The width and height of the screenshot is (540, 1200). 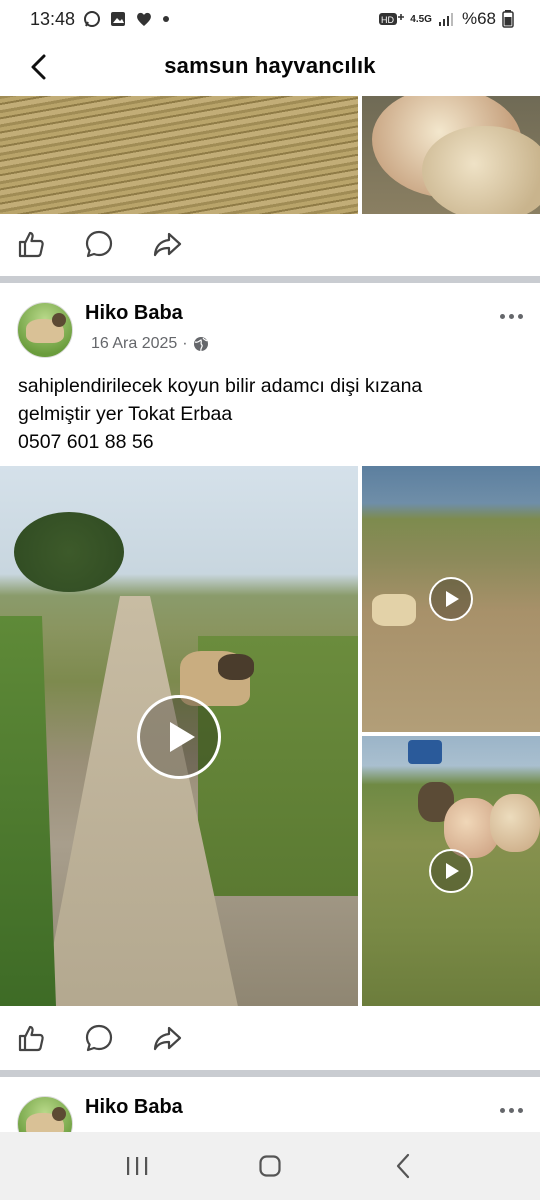 What do you see at coordinates (92, 19) in the screenshot?
I see `whatsapp-icon` at bounding box center [92, 19].